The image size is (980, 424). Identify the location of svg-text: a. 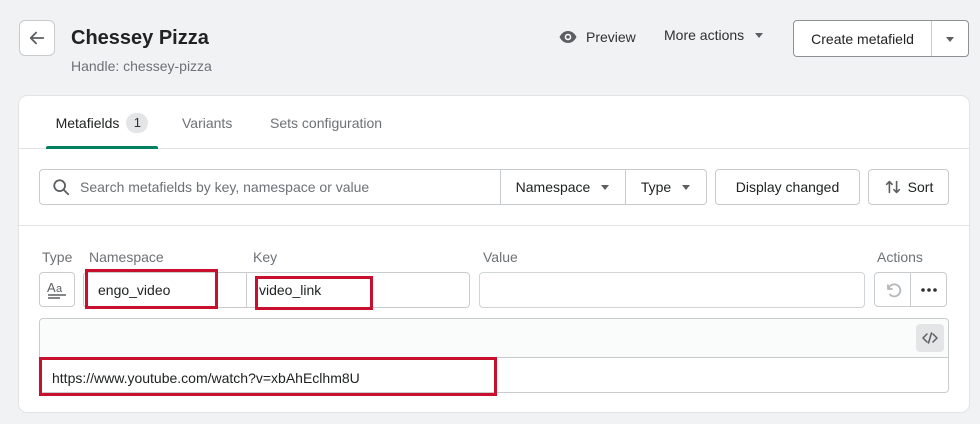
(59, 289).